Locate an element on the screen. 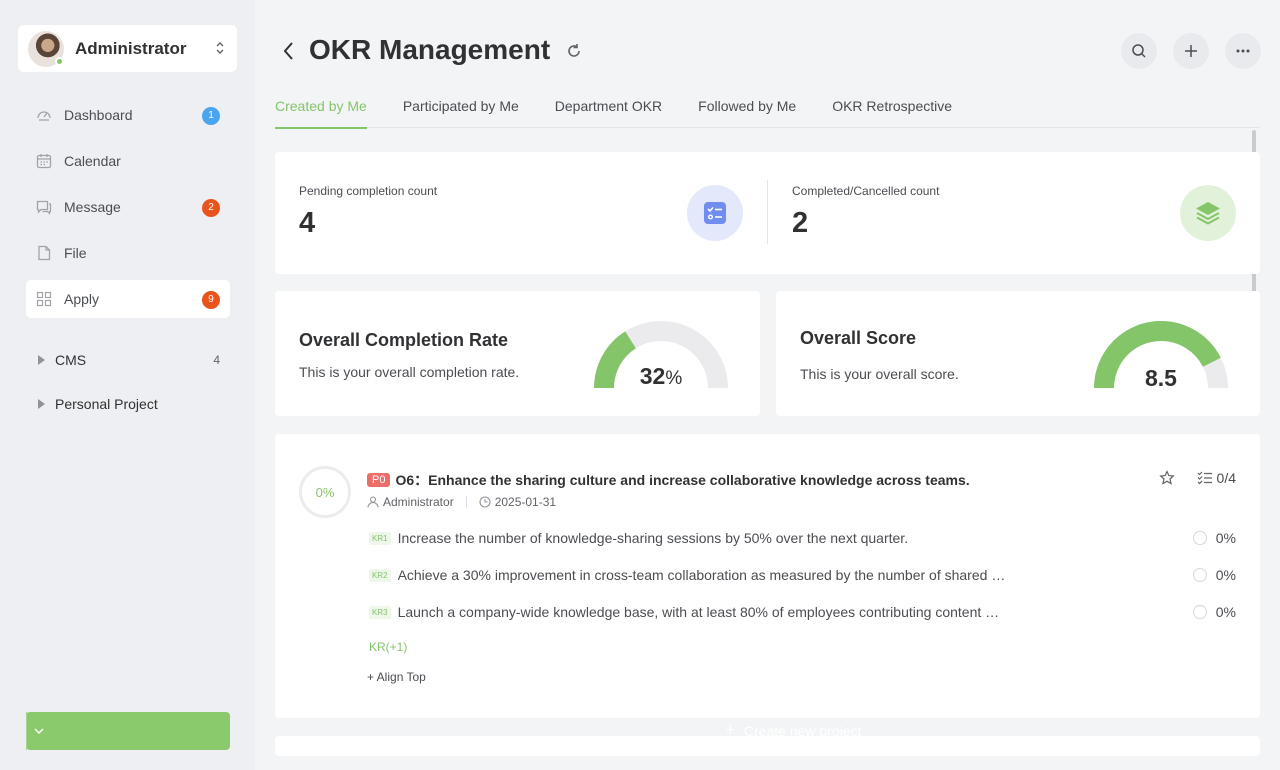  sidebar-item-dashboard: Dashboard 1 is located at coordinates (128, 115).